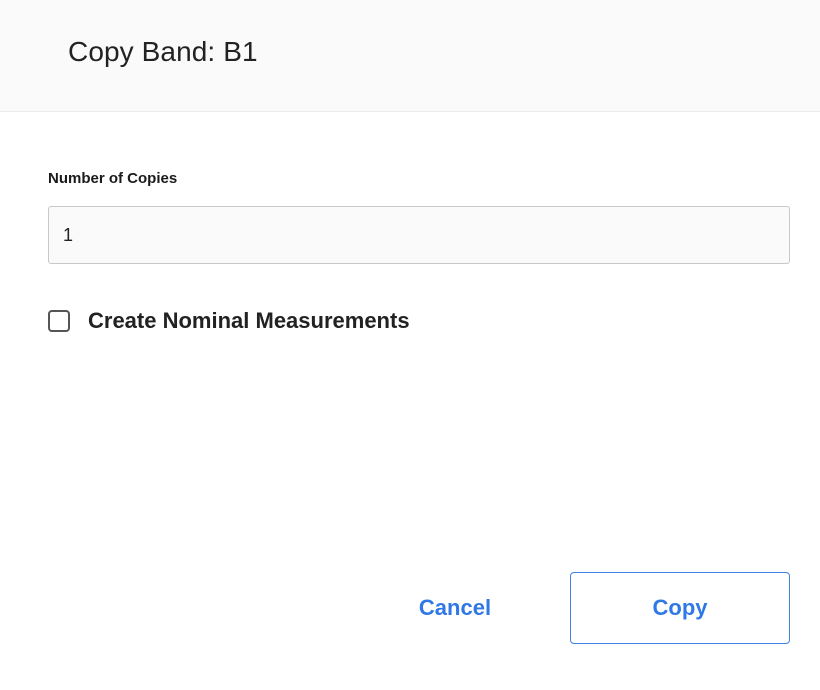  What do you see at coordinates (680, 608) in the screenshot?
I see `copy-button: Copy` at bounding box center [680, 608].